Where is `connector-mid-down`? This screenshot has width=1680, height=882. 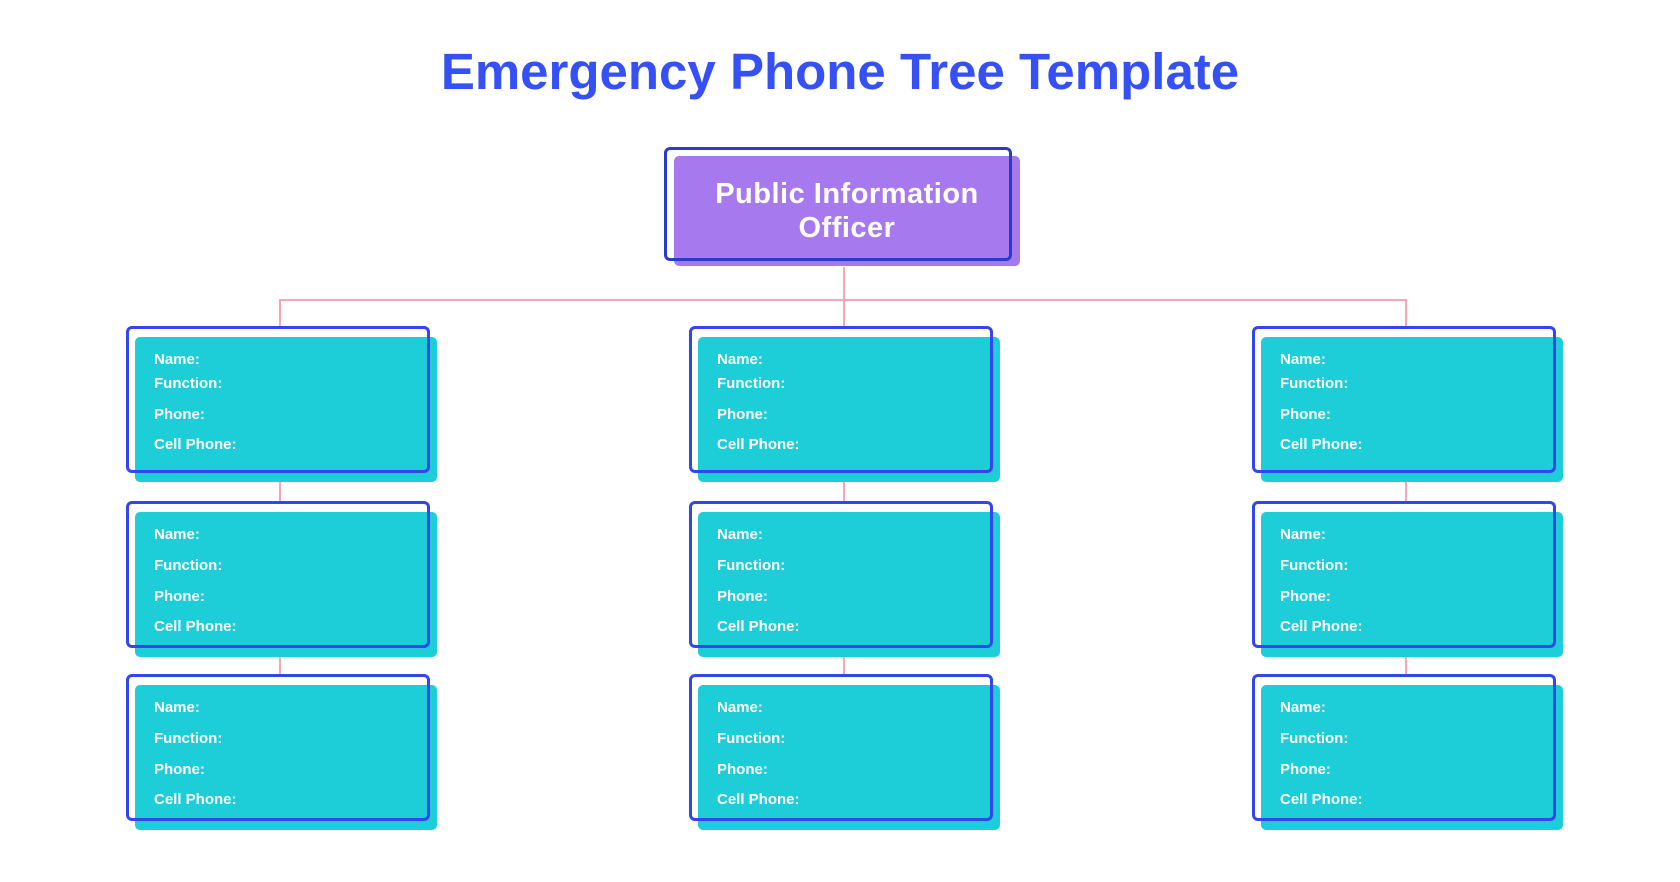
connector-mid-down is located at coordinates (844, 313).